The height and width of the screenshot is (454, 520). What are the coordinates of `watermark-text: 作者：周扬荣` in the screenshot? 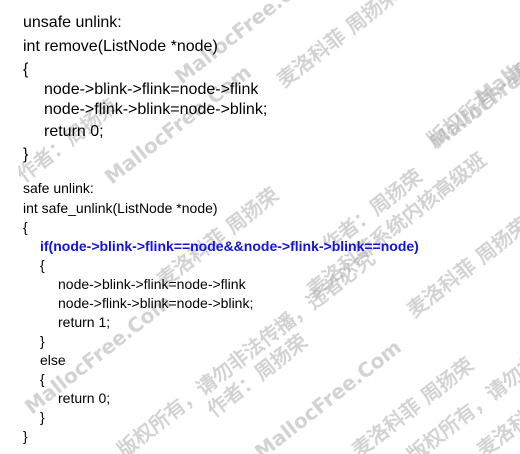 It's located at (257, 376).